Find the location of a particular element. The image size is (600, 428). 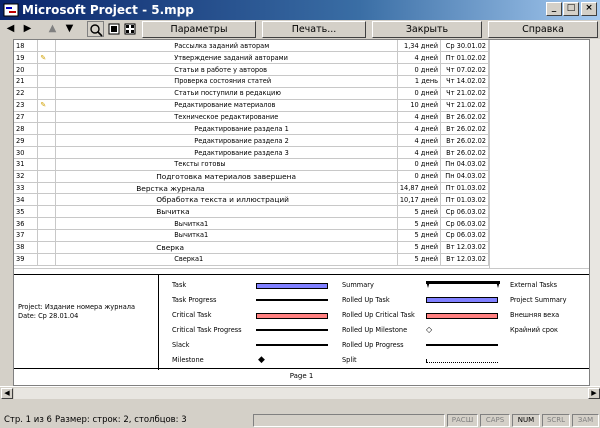

task-id: 22 is located at coordinates (26, 93).